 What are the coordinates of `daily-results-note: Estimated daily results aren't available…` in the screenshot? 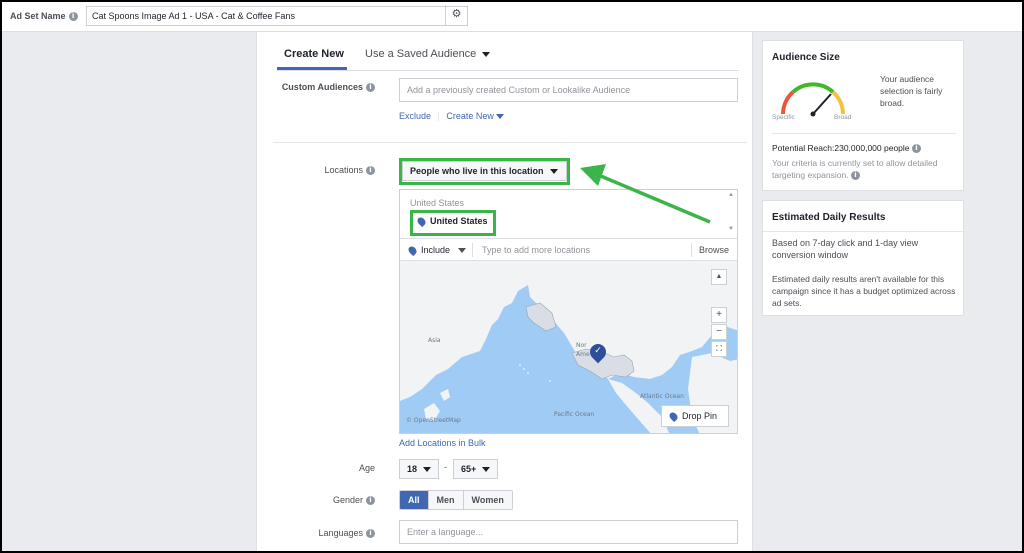 It's located at (864, 291).